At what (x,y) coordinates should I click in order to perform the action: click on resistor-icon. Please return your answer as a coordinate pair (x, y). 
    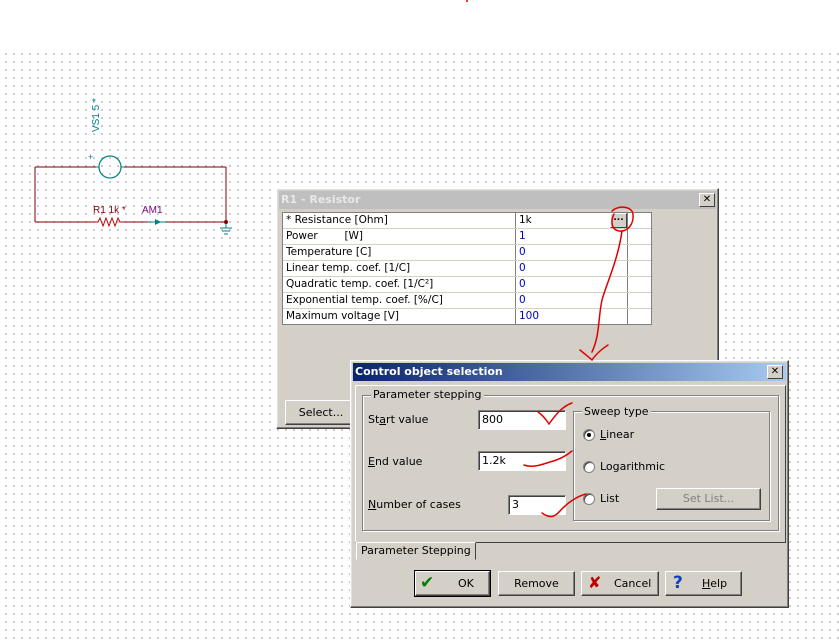
    Looking at the image, I should click on (108, 222).